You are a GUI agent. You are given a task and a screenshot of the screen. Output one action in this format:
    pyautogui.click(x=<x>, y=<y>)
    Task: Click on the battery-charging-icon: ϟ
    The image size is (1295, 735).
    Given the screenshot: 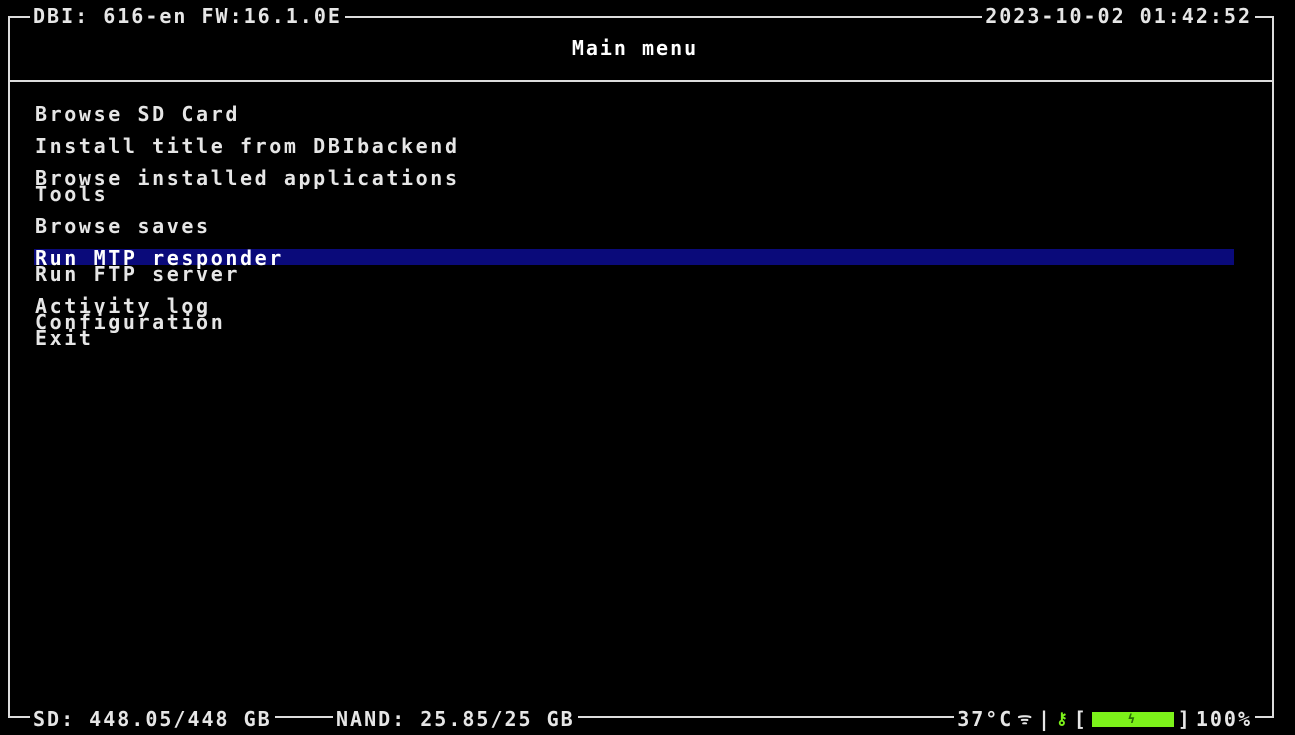 What is the action you would take?
    pyautogui.click(x=1132, y=718)
    